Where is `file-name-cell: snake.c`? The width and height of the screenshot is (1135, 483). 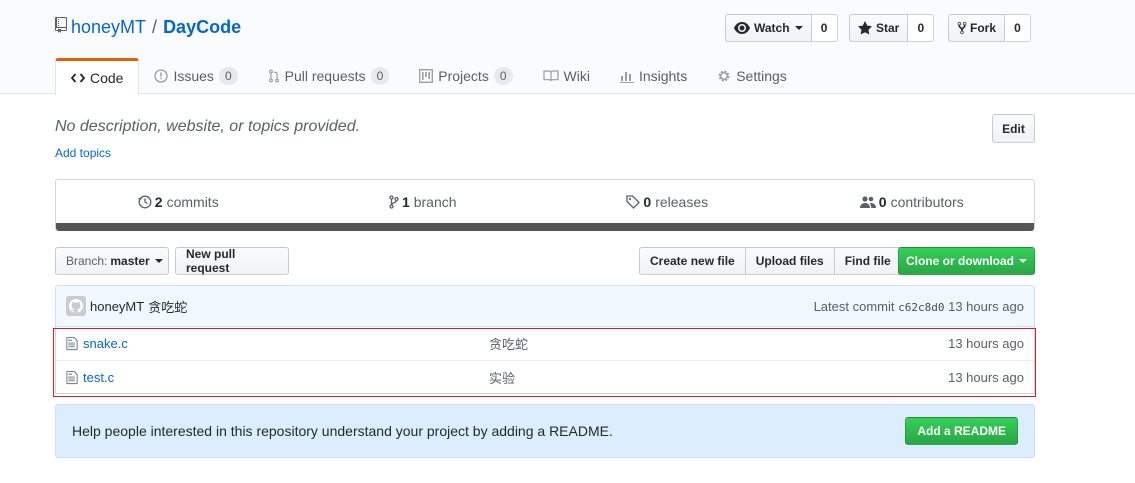
file-name-cell: snake.c is located at coordinates (277, 343).